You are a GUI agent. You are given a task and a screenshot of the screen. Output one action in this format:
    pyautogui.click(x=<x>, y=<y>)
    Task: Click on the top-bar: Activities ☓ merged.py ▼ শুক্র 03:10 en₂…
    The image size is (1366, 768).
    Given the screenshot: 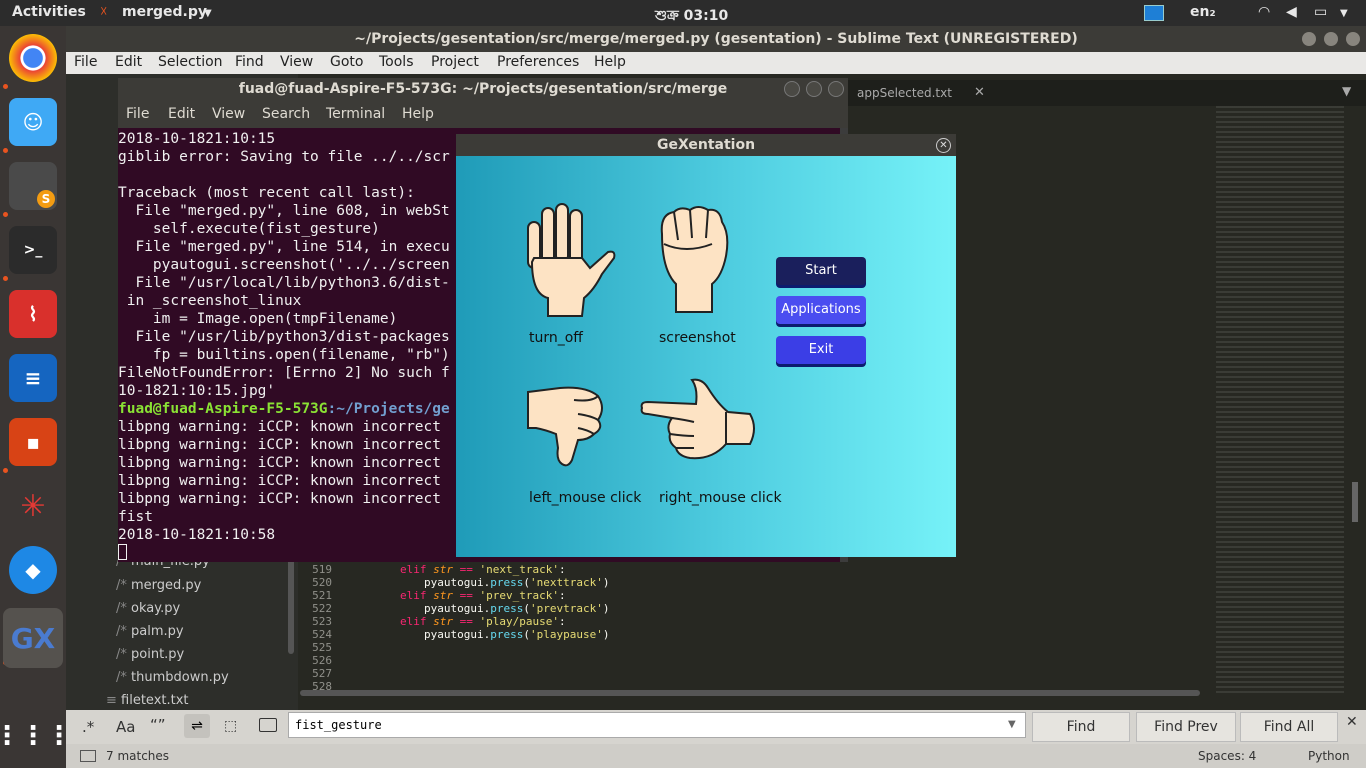 What is the action you would take?
    pyautogui.click(x=683, y=13)
    